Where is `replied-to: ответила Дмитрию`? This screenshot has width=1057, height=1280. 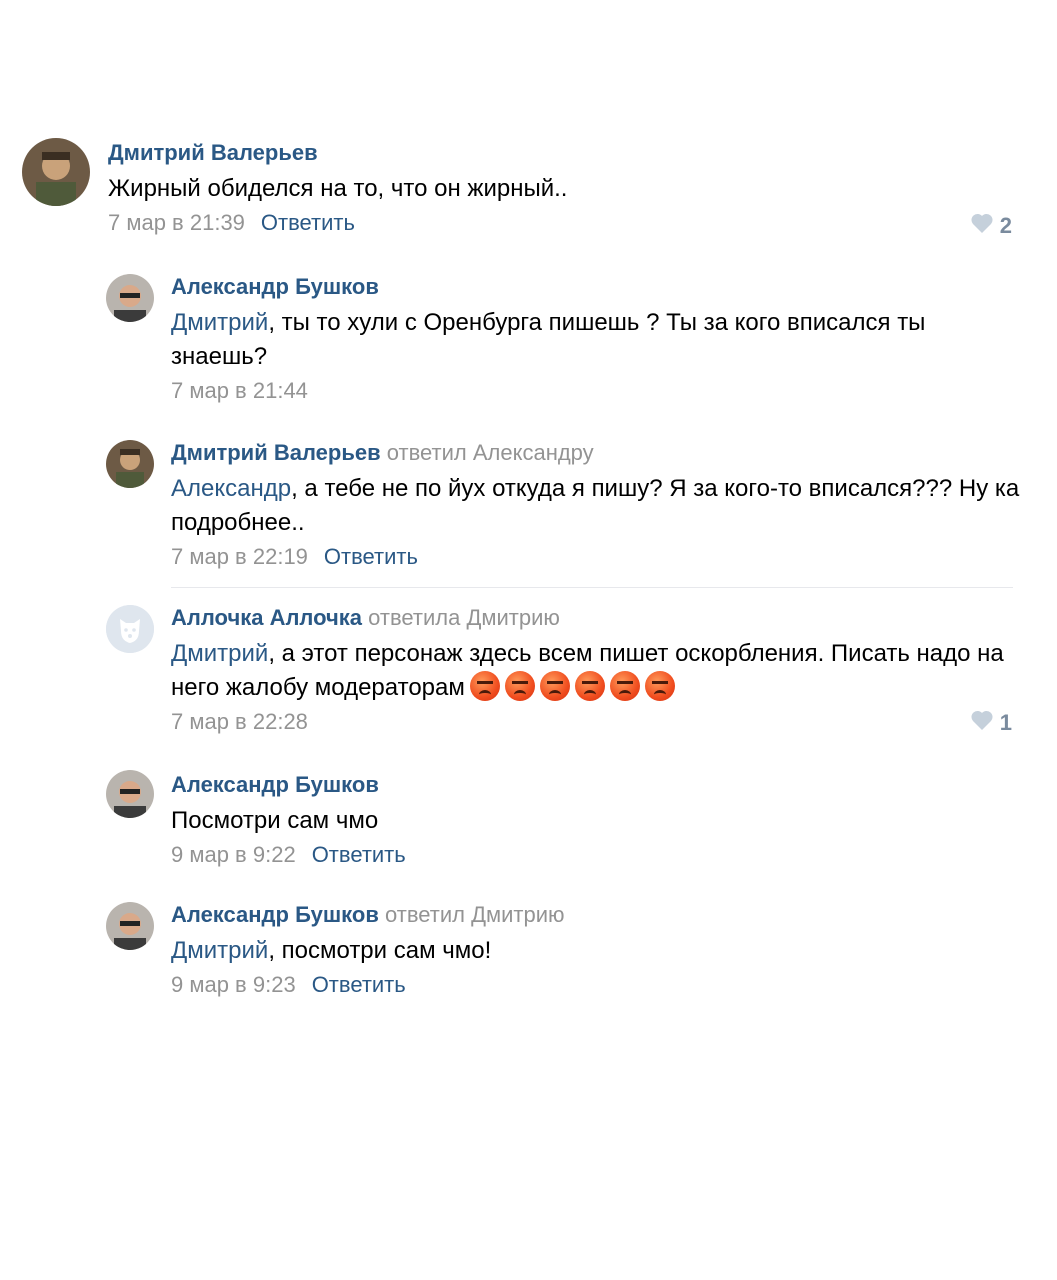 replied-to: ответила Дмитрию is located at coordinates (464, 617).